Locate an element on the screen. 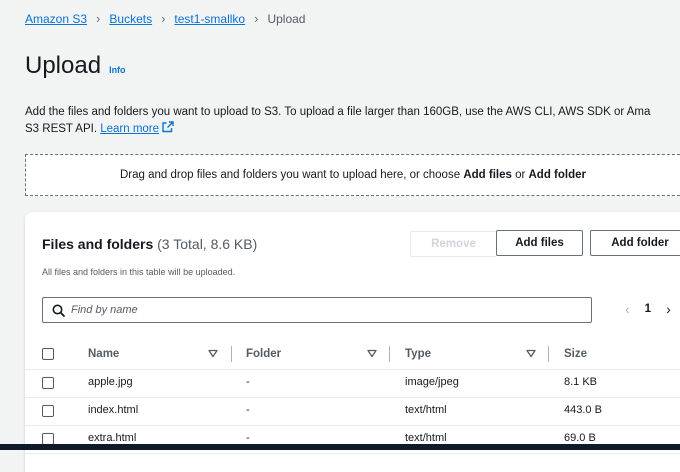  add-folder-button: Add folder is located at coordinates (635, 243).